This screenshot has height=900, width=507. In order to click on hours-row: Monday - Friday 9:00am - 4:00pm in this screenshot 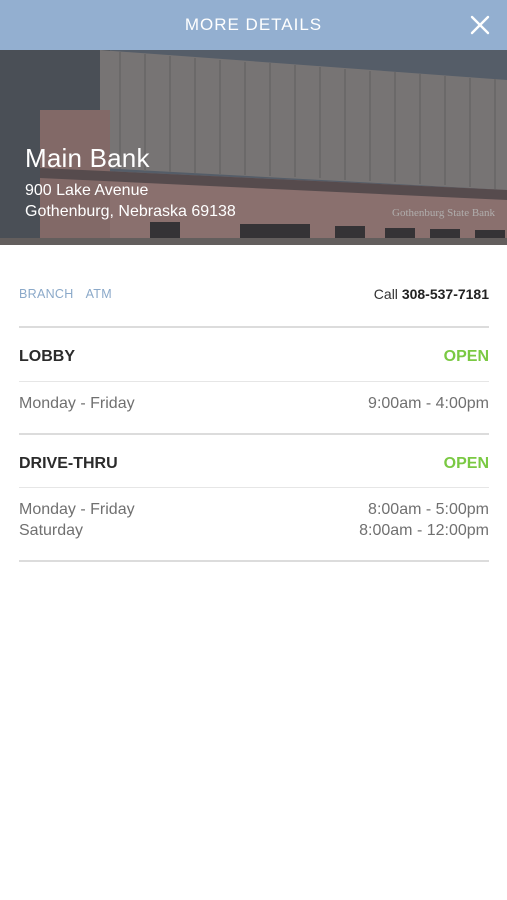, I will do `click(254, 404)`.